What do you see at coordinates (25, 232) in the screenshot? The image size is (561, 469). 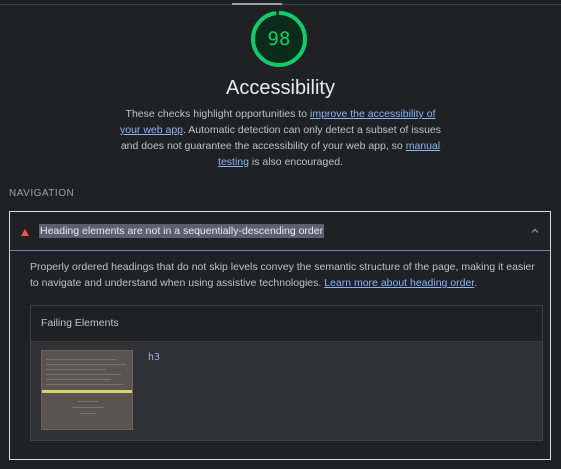 I see `fail-triangle-icon` at bounding box center [25, 232].